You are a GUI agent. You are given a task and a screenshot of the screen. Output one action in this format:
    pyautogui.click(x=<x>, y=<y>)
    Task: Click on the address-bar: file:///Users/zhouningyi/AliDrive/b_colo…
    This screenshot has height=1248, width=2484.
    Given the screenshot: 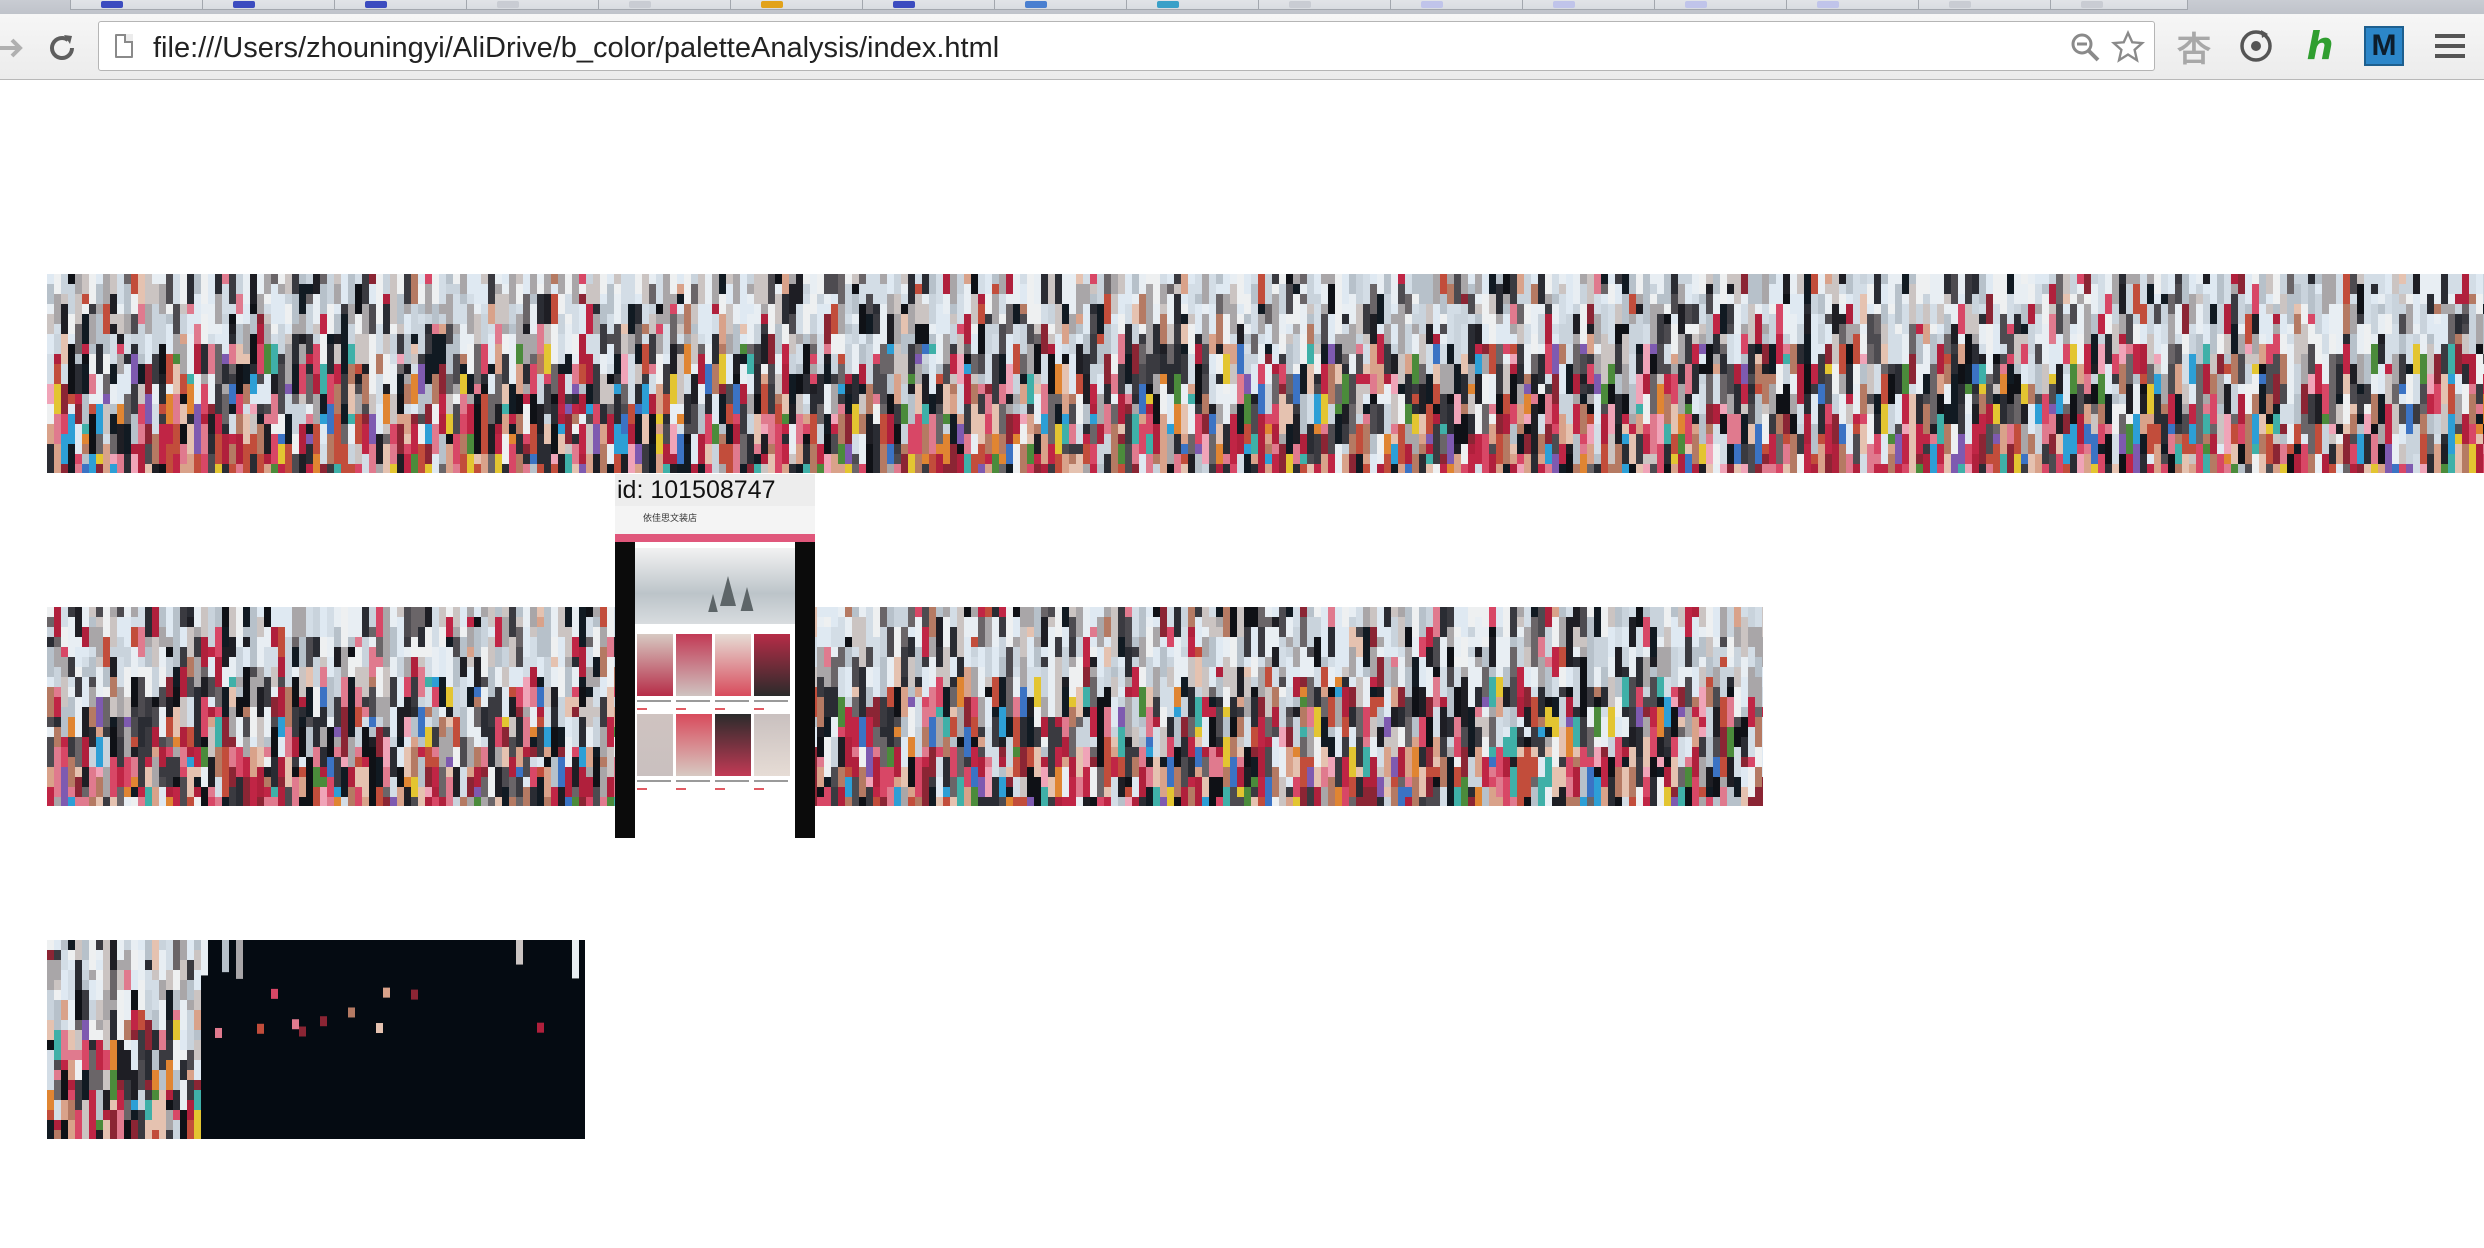 What is the action you would take?
    pyautogui.click(x=1126, y=46)
    